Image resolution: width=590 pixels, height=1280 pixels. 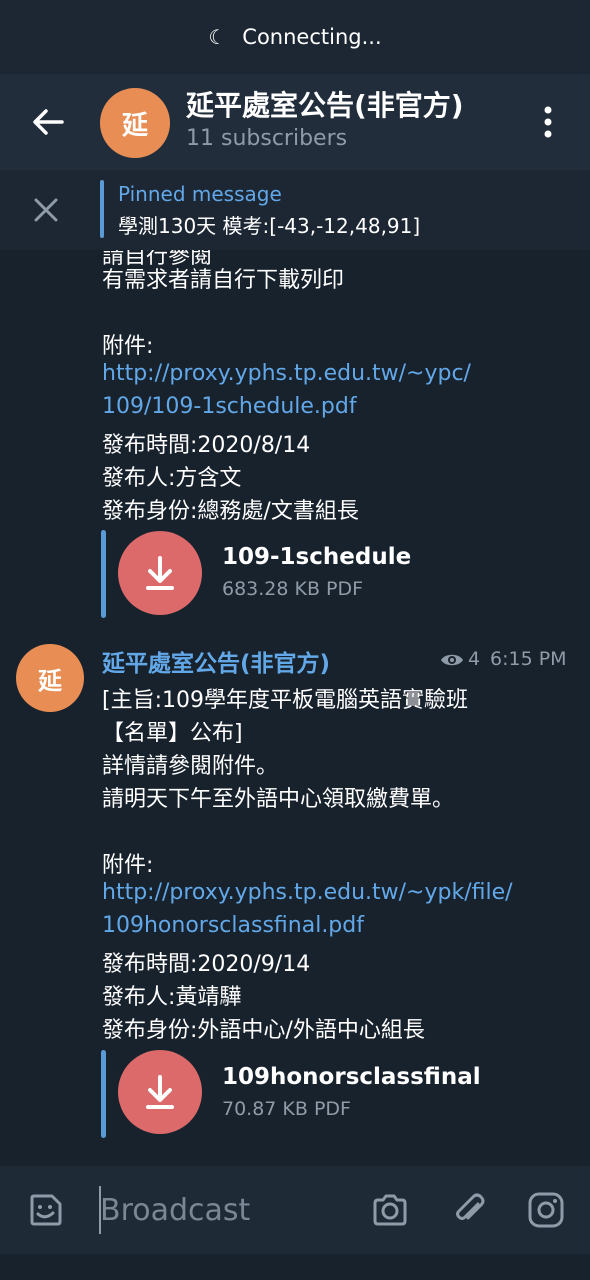 I want to click on instagram-button, so click(x=546, y=1210).